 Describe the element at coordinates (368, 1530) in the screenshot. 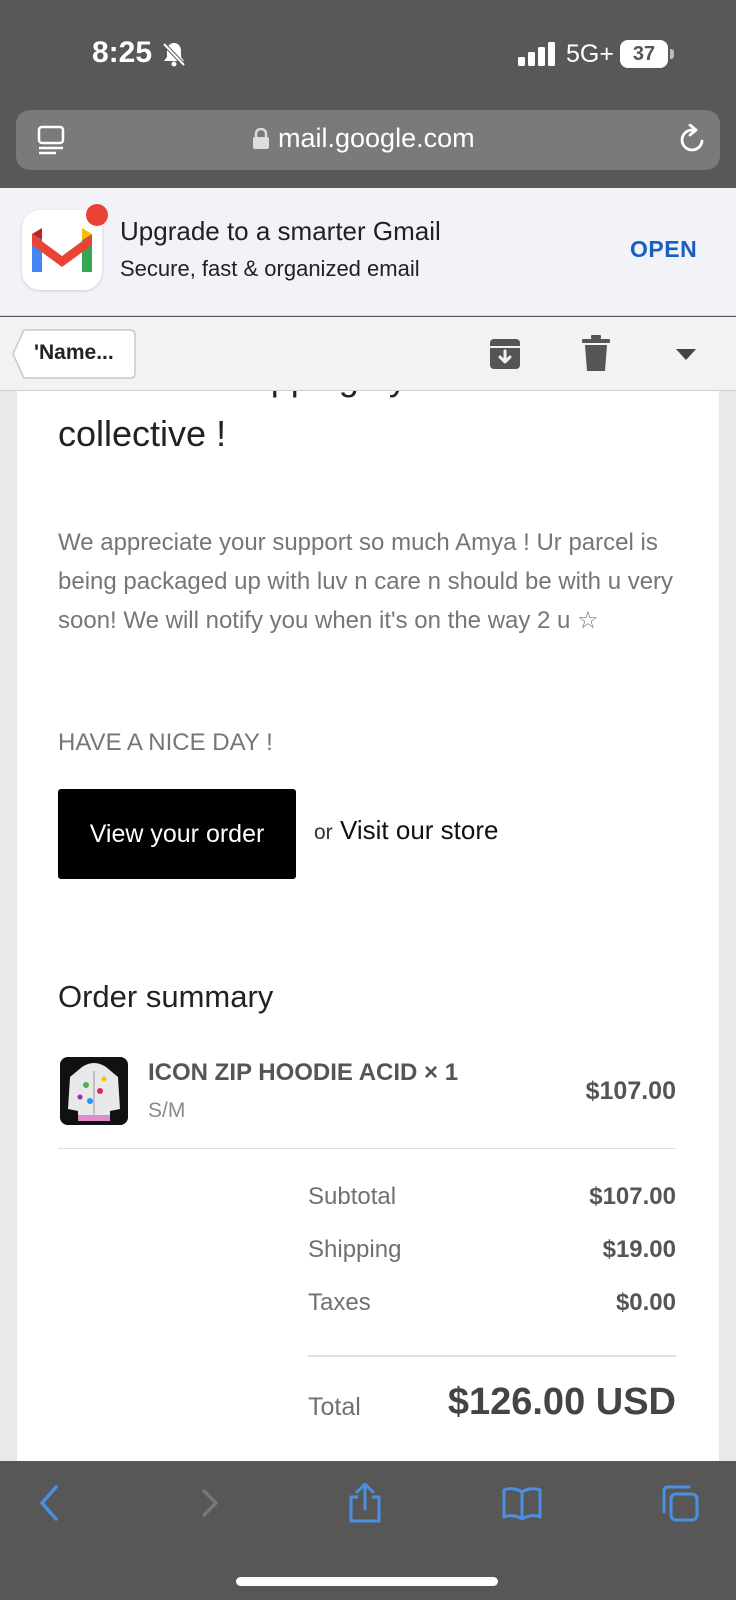

I see `browser-bottom-toolbar` at that location.